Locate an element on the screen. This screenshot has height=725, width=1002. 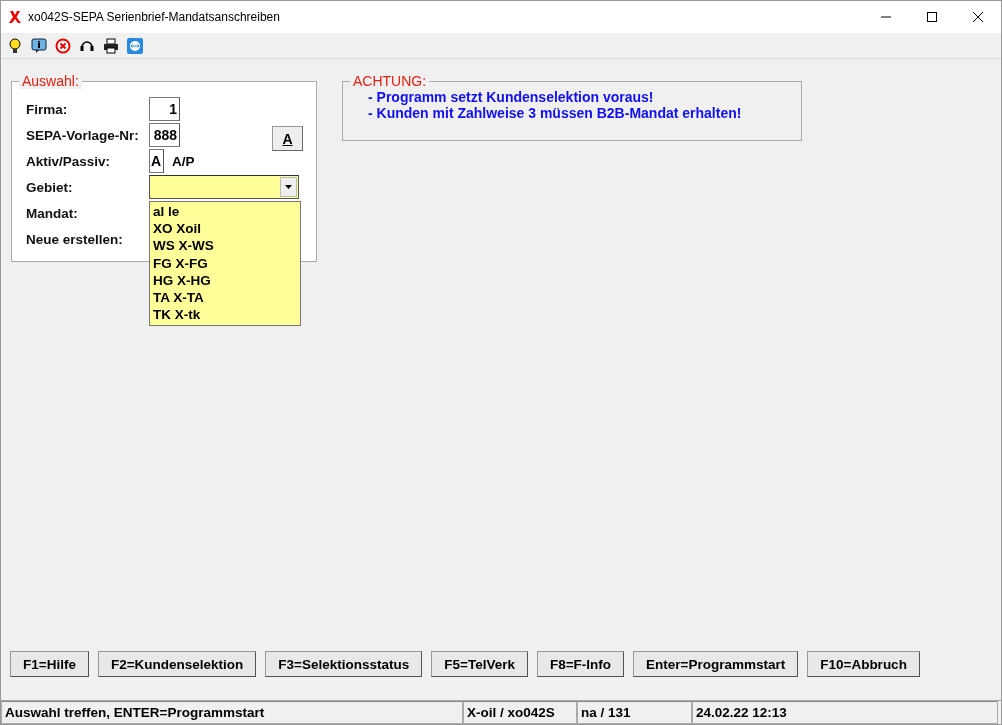
status-text: na / 131 is located at coordinates (634, 712).